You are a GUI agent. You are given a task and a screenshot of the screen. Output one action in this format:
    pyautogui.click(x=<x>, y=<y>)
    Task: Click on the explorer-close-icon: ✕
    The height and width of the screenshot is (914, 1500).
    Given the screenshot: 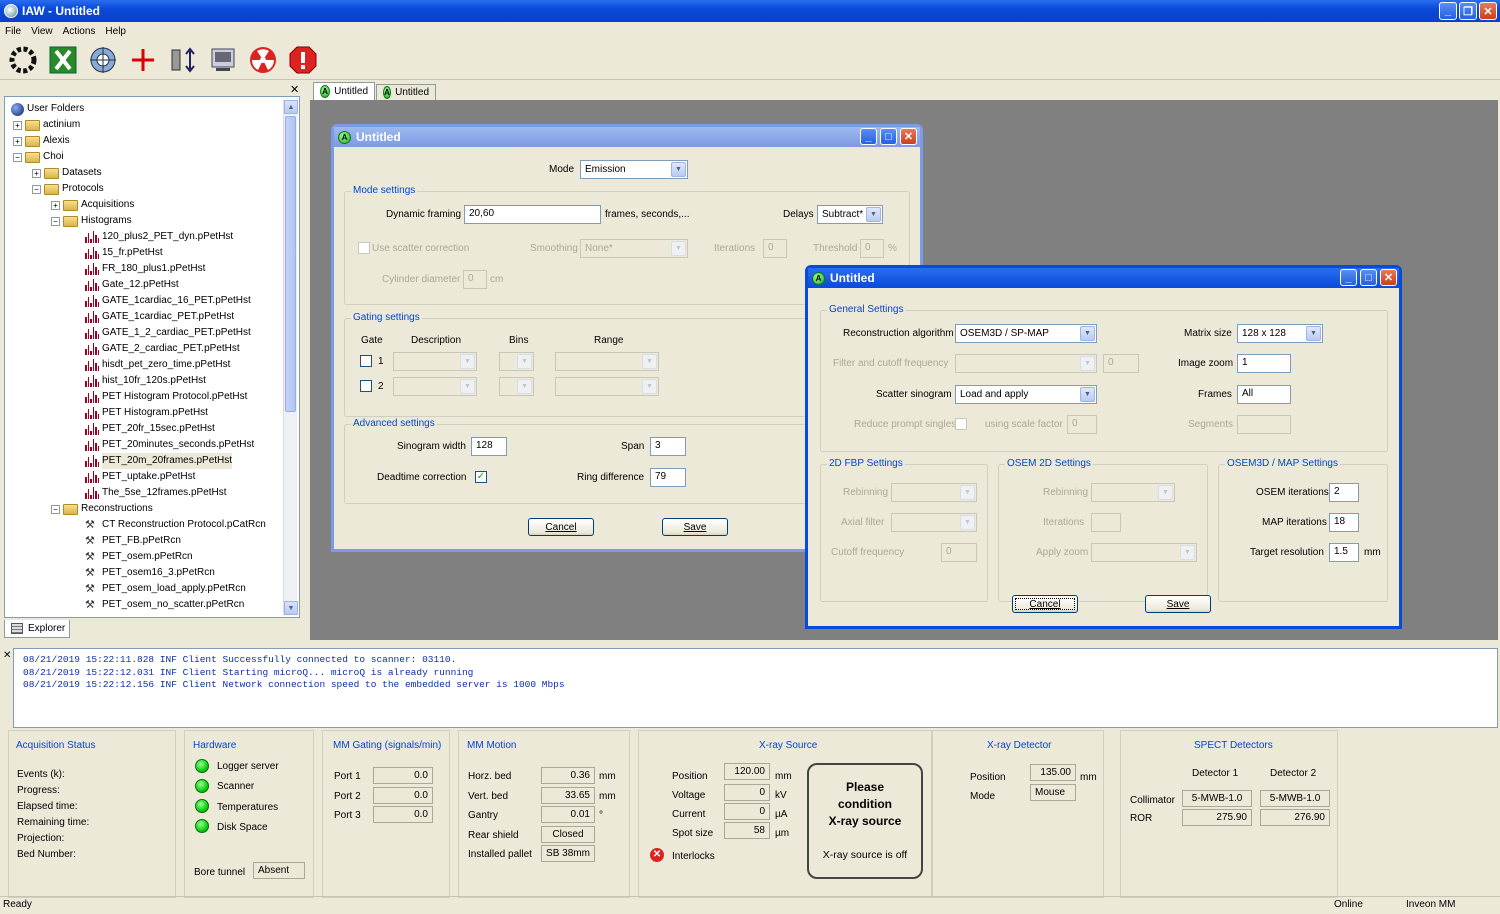 What is the action you would take?
    pyautogui.click(x=294, y=89)
    